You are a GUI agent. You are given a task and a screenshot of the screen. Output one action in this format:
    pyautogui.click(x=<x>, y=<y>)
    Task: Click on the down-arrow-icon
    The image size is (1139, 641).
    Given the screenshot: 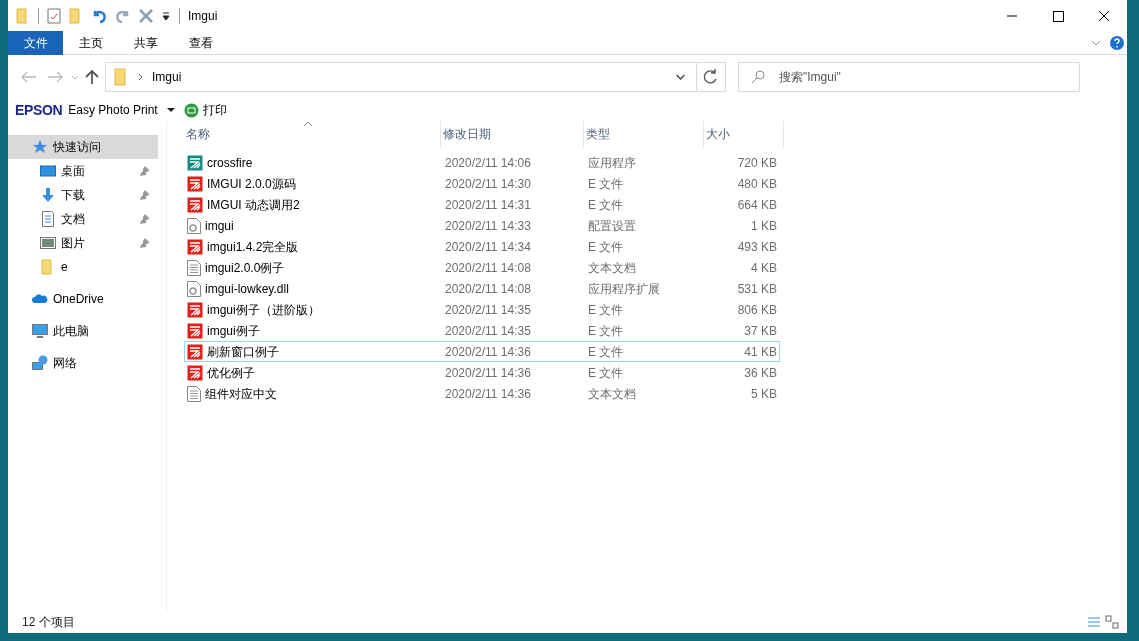 What is the action you would take?
    pyautogui.click(x=48, y=195)
    